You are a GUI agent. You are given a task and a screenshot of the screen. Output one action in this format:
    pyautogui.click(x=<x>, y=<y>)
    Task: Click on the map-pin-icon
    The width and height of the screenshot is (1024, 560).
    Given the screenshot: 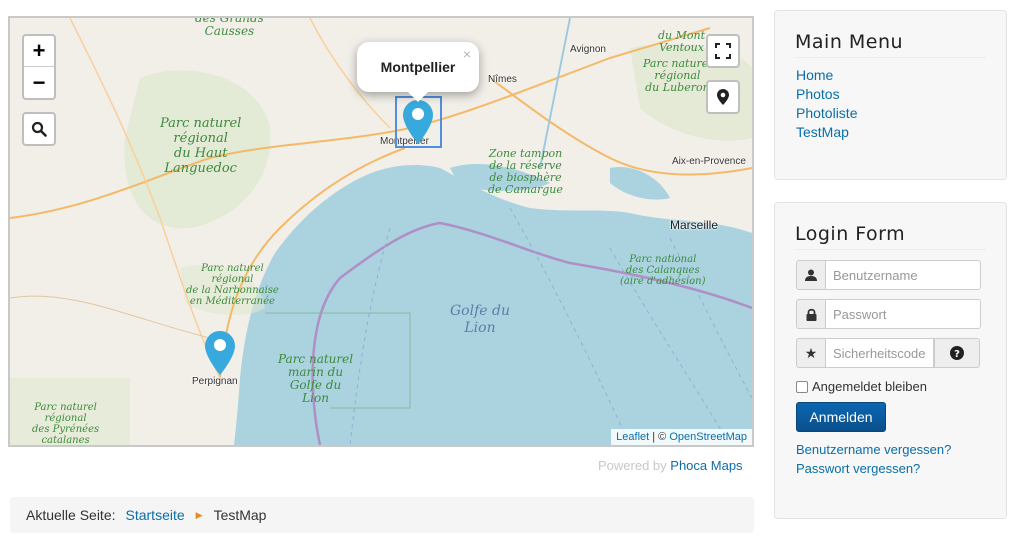 What is the action you would take?
    pyautogui.click(x=723, y=97)
    